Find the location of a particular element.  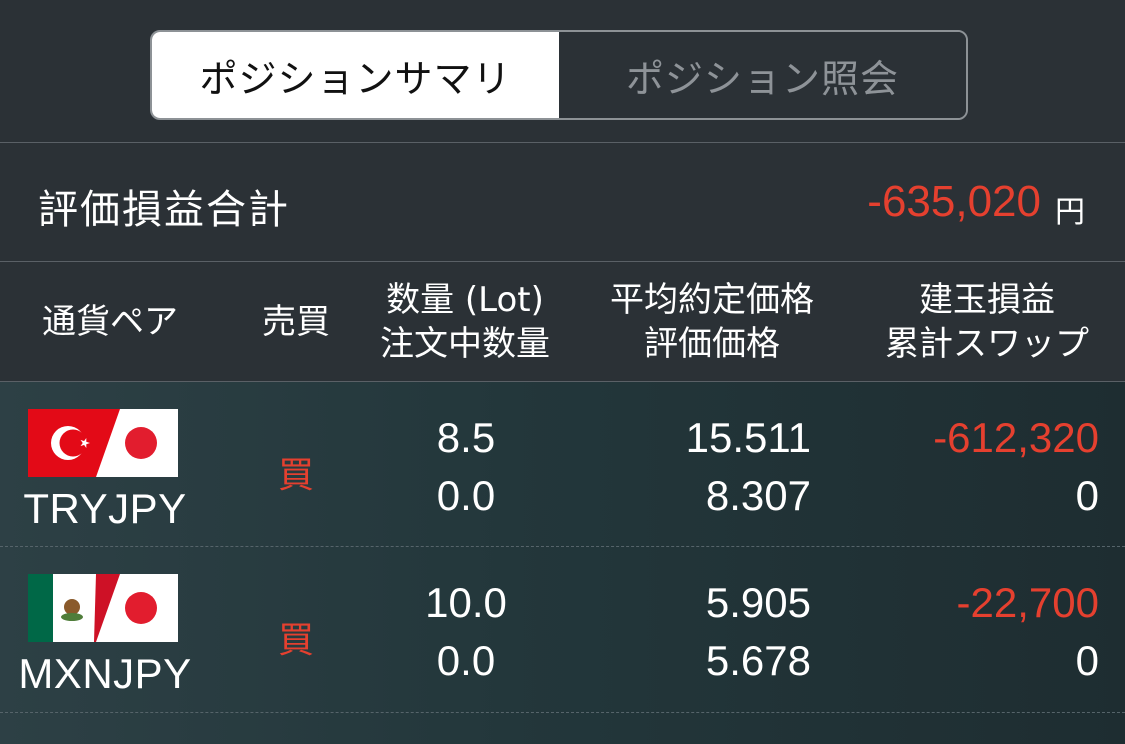

quantity-value: 8.5 is located at coordinates (466, 437).